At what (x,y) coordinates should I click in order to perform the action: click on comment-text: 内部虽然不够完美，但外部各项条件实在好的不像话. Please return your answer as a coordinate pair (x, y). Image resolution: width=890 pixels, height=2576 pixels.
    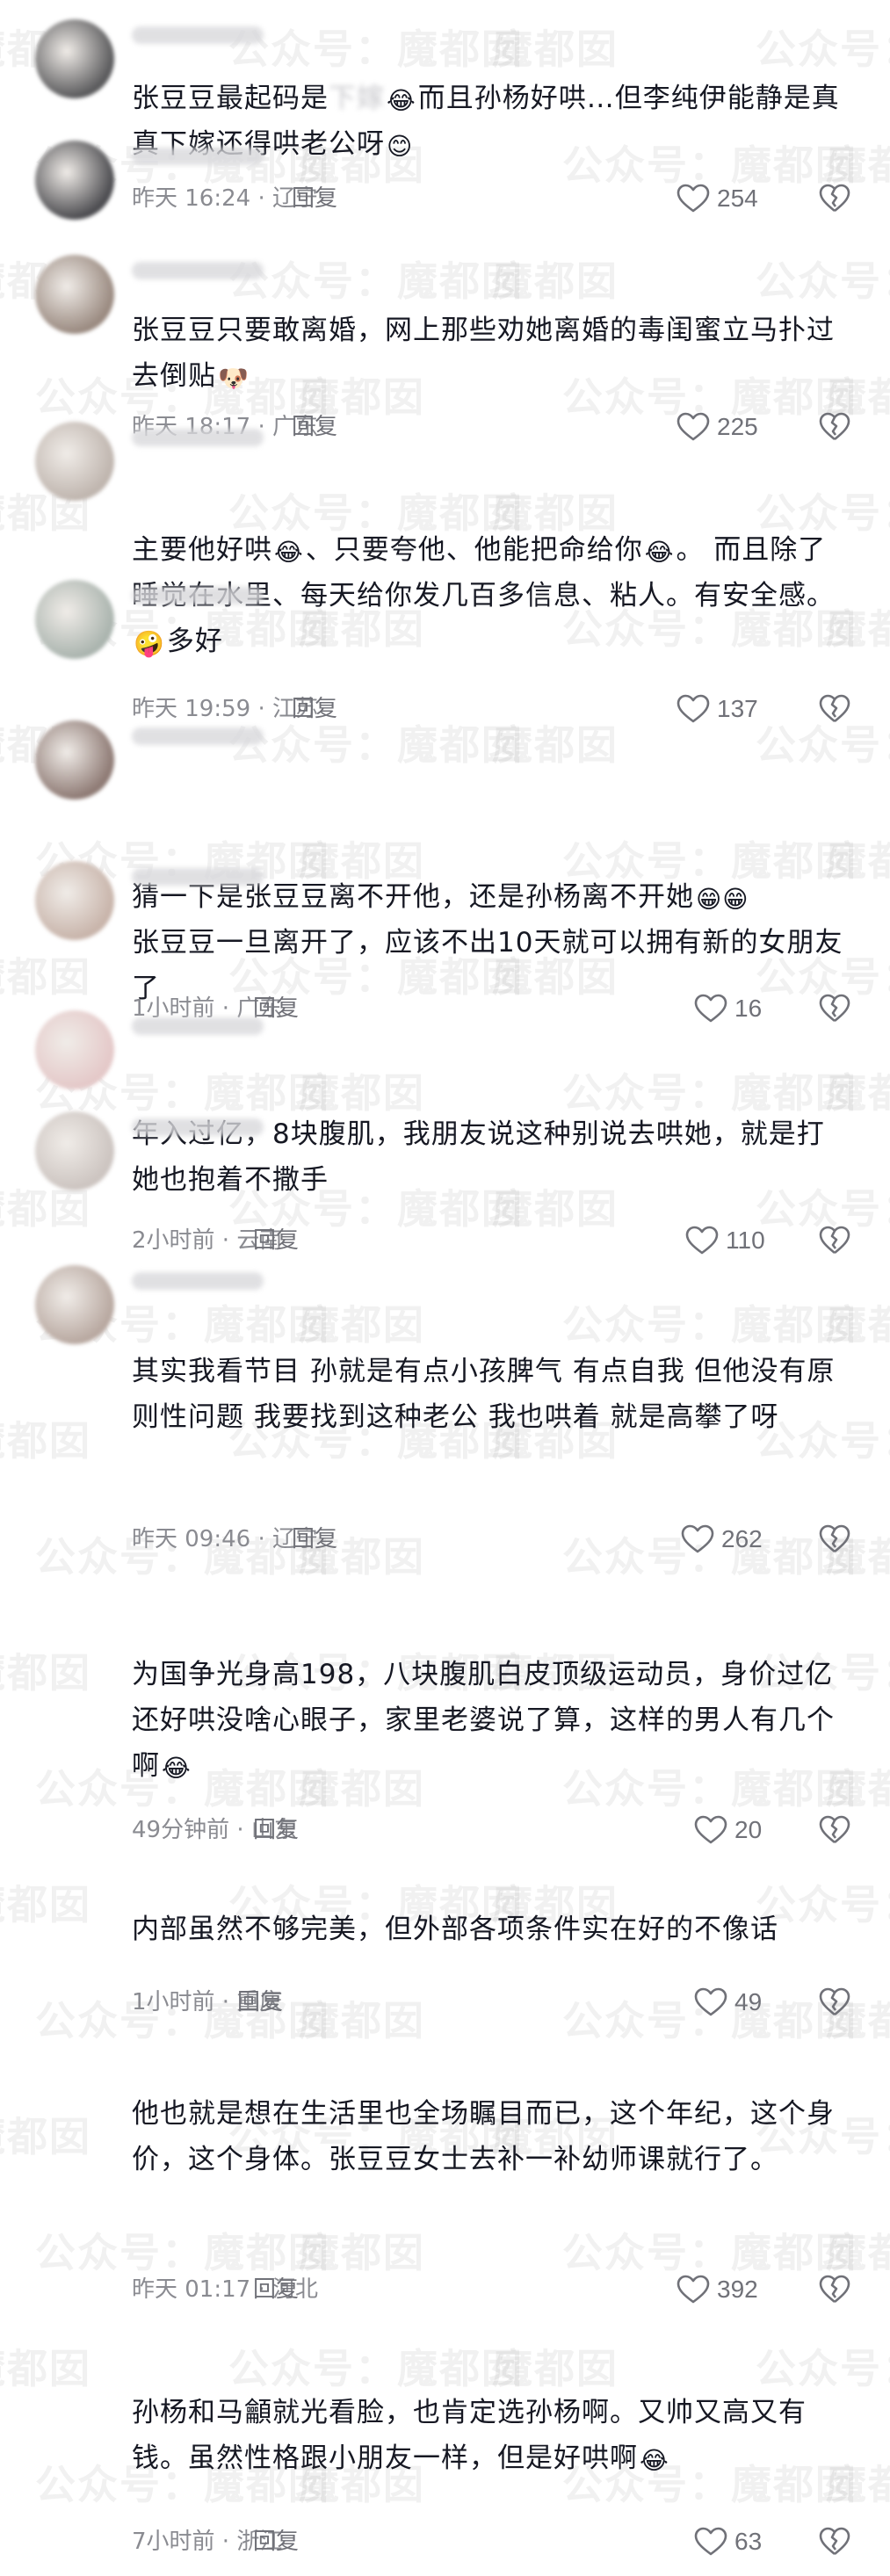
    Looking at the image, I should click on (492, 1929).